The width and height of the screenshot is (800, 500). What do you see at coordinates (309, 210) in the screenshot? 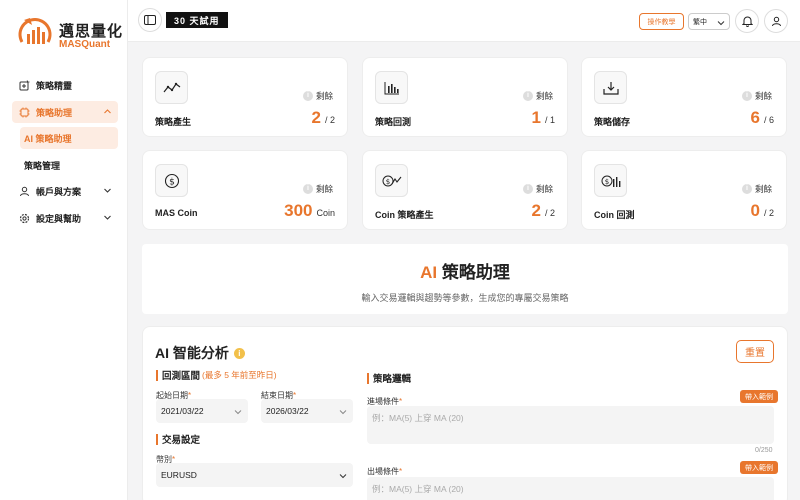
I see `stat-value: 300 Coin` at bounding box center [309, 210].